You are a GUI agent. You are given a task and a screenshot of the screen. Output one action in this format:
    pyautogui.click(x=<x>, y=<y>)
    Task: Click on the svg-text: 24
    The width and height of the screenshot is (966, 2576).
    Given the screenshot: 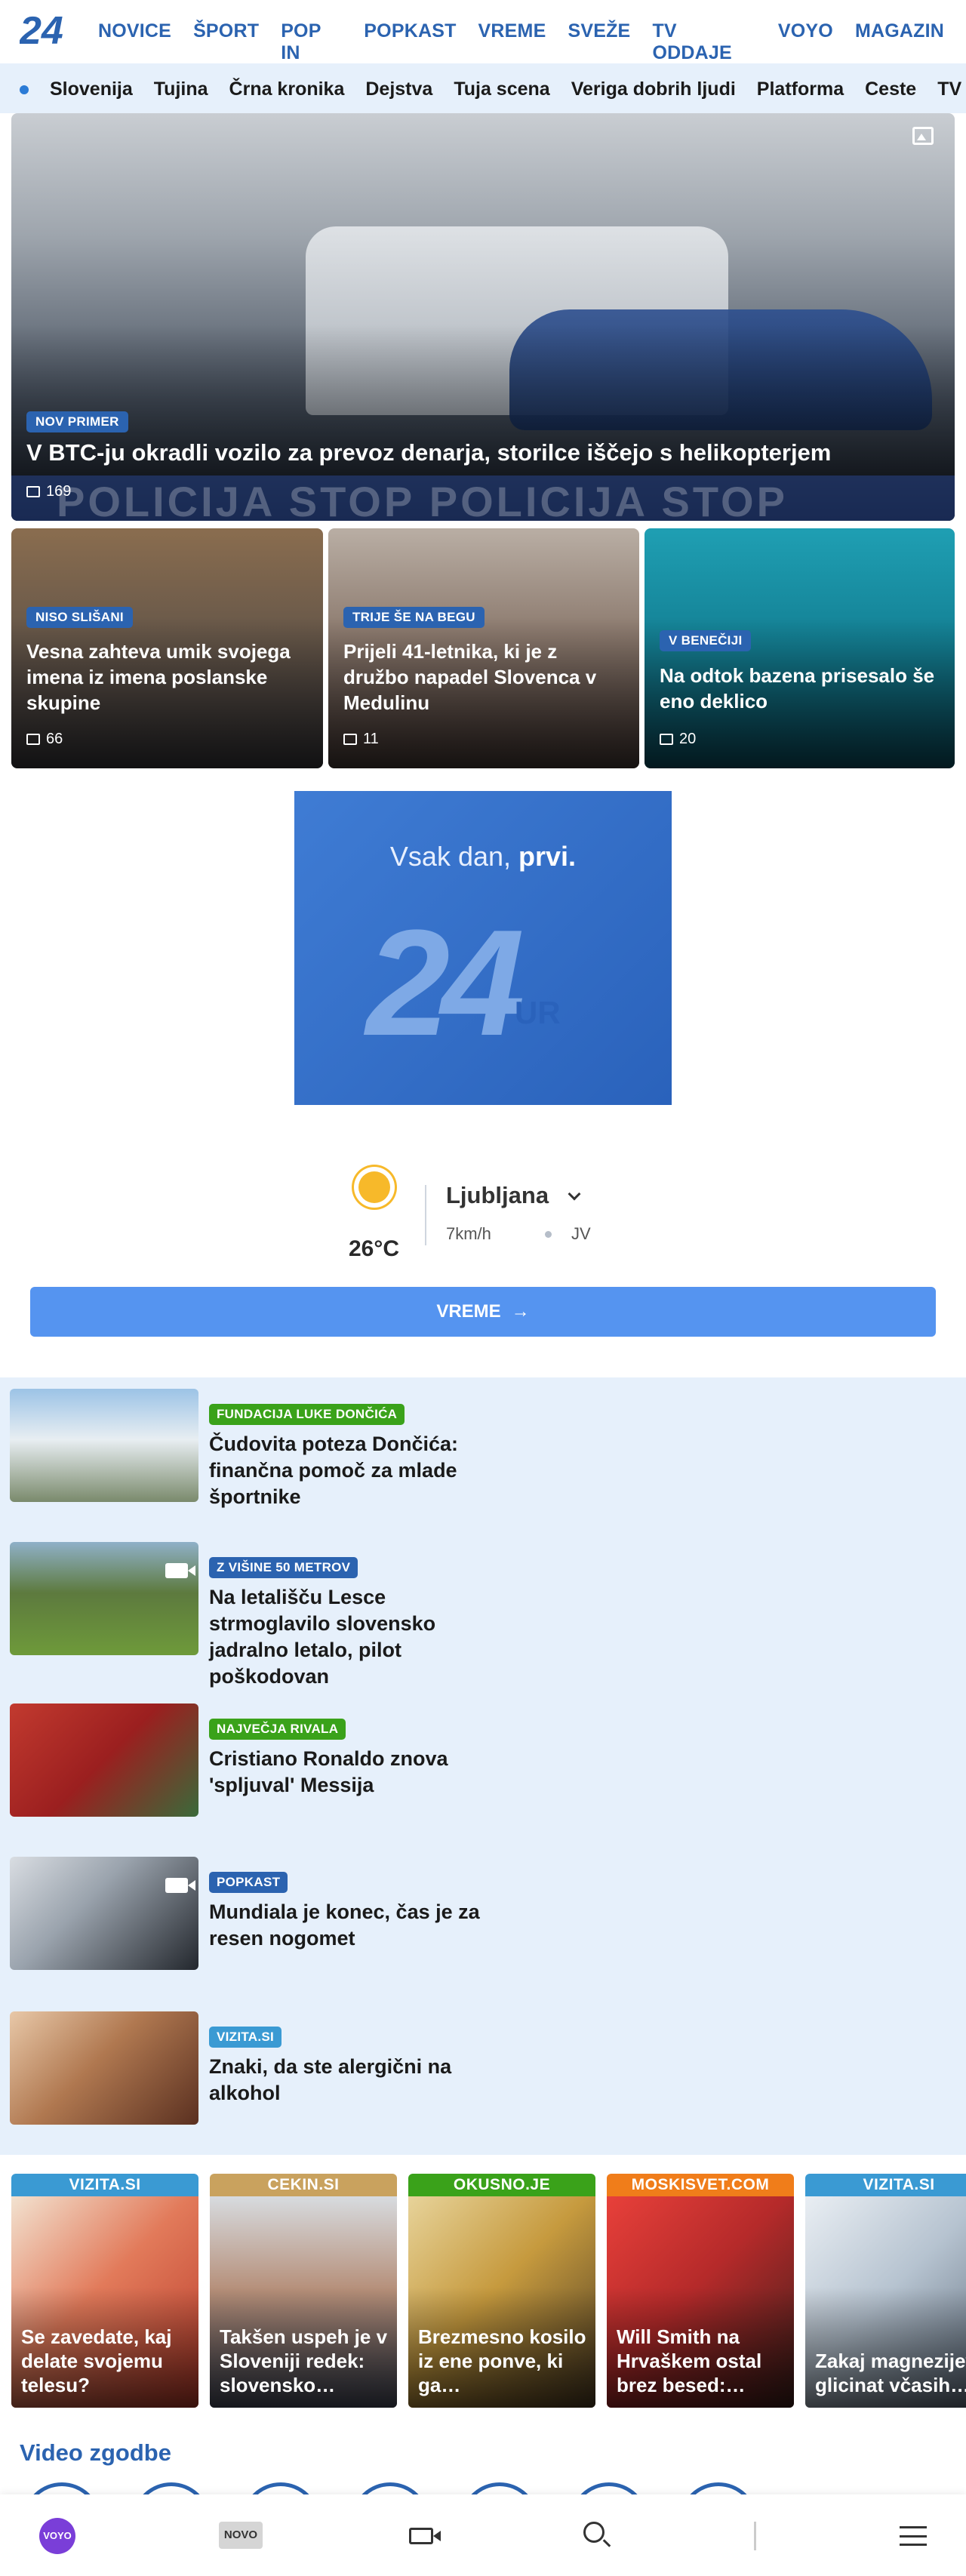 What is the action you would take?
    pyautogui.click(x=41, y=32)
    